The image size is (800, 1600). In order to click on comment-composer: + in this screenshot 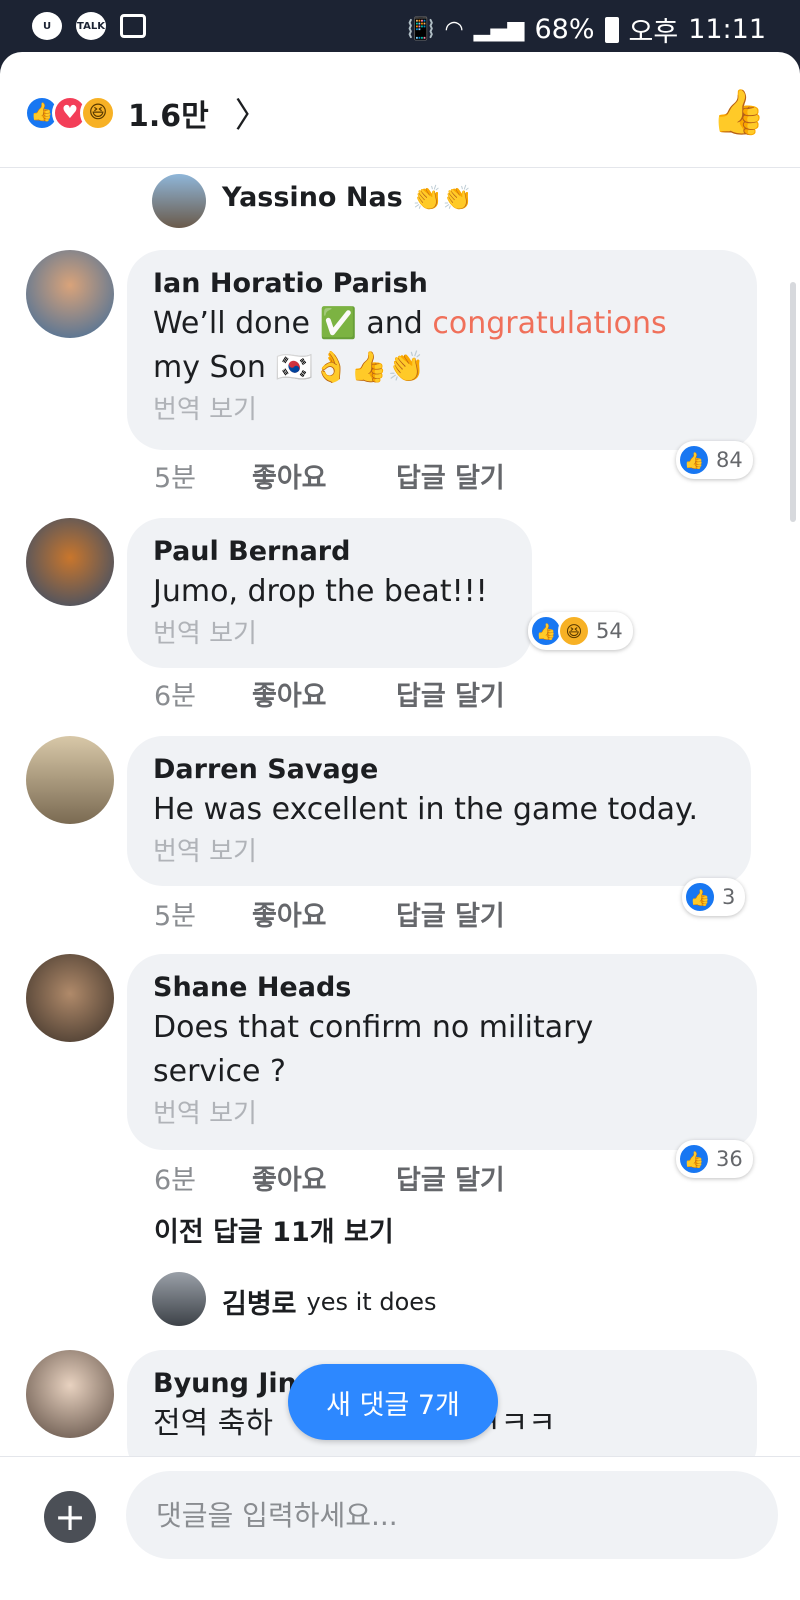, I will do `click(400, 1528)`.